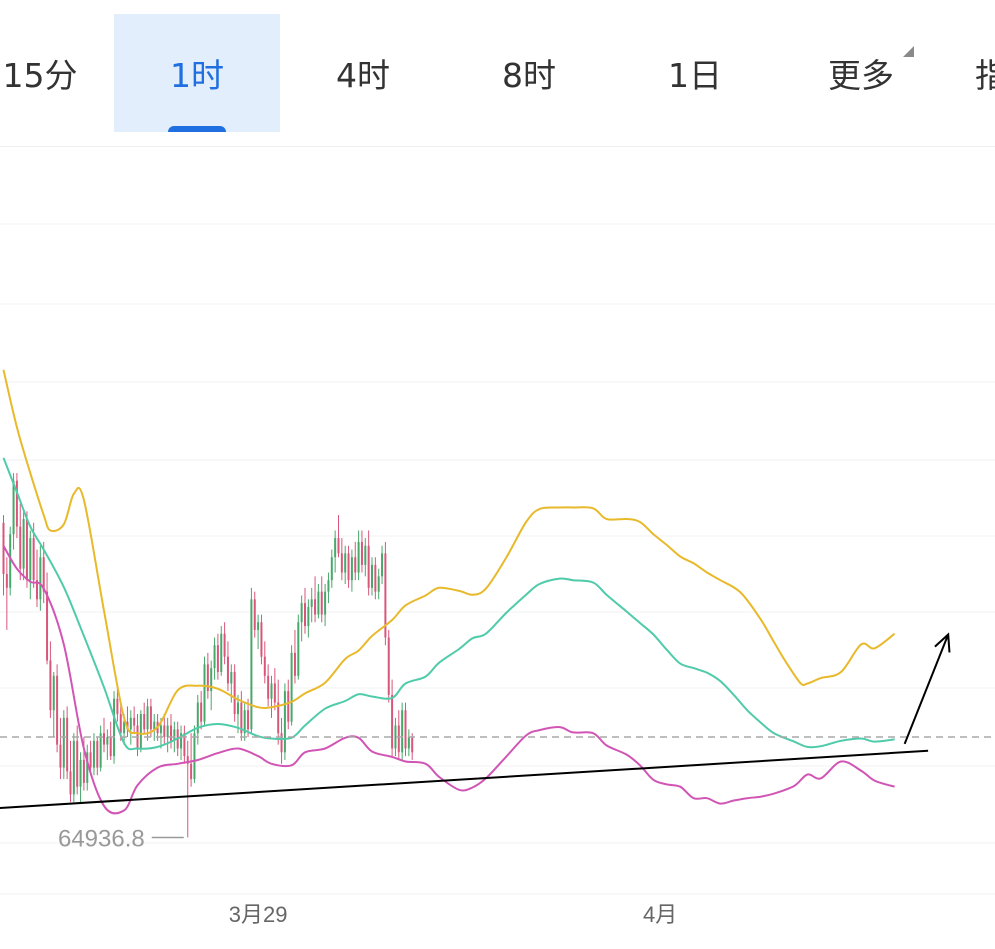  Describe the element at coordinates (197, 73) in the screenshot. I see `tab-1h: 1时` at that location.